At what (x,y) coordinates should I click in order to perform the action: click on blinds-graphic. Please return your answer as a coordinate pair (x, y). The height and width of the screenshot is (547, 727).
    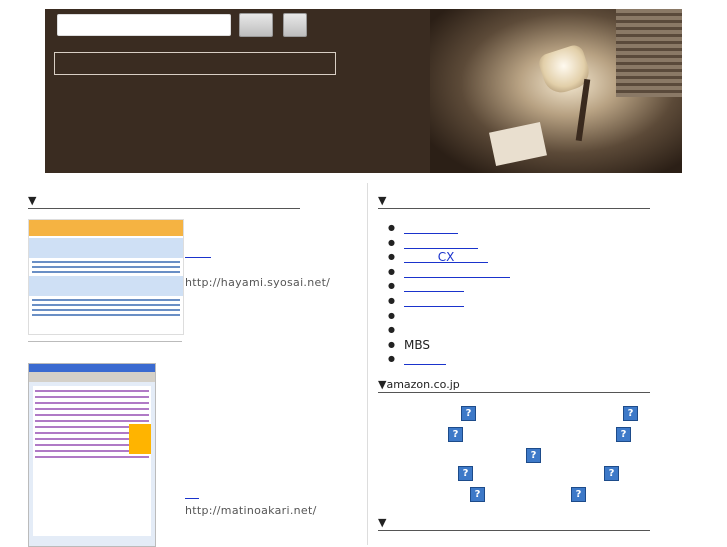
    Looking at the image, I should click on (649, 53).